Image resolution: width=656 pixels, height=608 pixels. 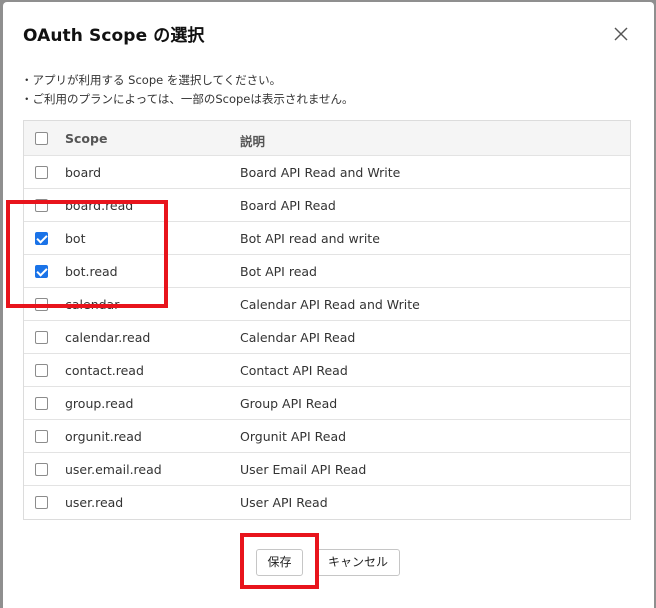 What do you see at coordinates (41, 138) in the screenshot?
I see `select-all-checkbox` at bounding box center [41, 138].